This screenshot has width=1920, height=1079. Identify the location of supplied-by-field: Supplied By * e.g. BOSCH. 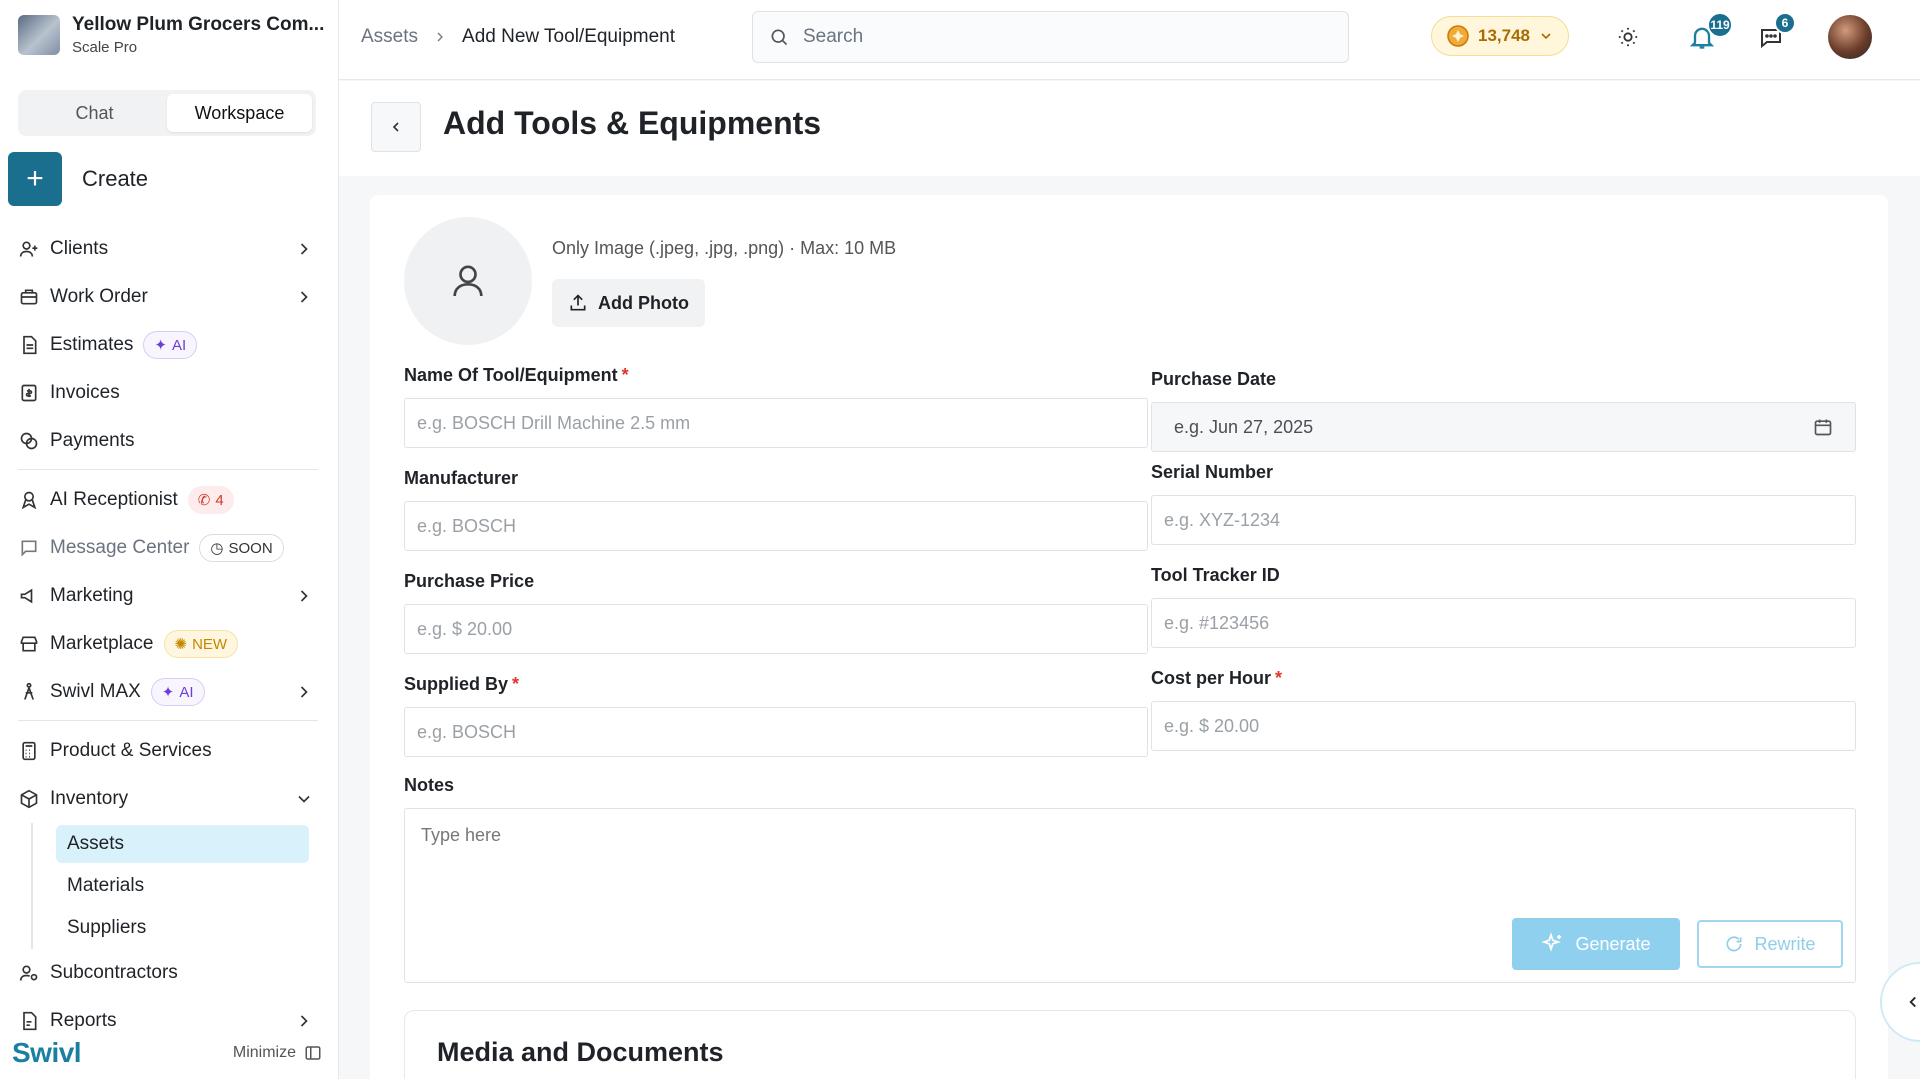
(776, 715).